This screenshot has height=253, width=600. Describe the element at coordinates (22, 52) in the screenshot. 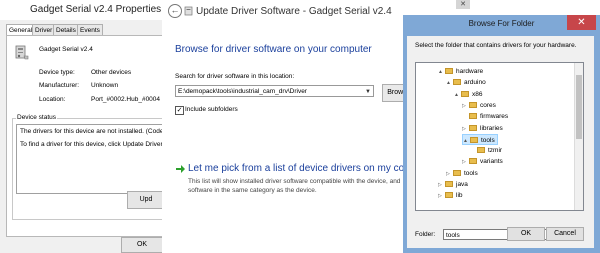

I see `device-icon` at that location.